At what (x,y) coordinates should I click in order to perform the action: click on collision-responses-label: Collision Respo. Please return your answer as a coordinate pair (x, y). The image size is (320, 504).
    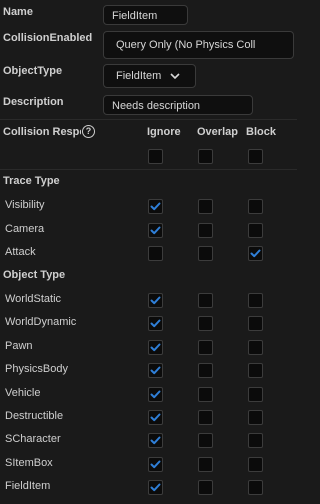
    Looking at the image, I should click on (42, 132).